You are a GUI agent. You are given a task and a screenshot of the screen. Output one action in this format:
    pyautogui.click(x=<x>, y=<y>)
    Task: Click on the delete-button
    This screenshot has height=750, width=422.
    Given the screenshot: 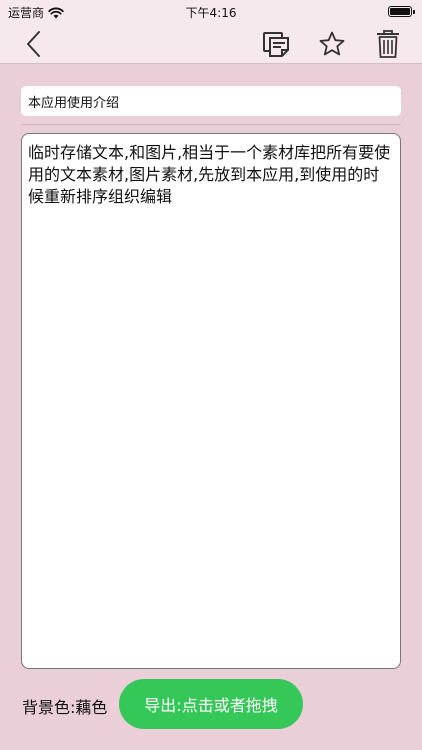 What is the action you would take?
    pyautogui.click(x=388, y=44)
    